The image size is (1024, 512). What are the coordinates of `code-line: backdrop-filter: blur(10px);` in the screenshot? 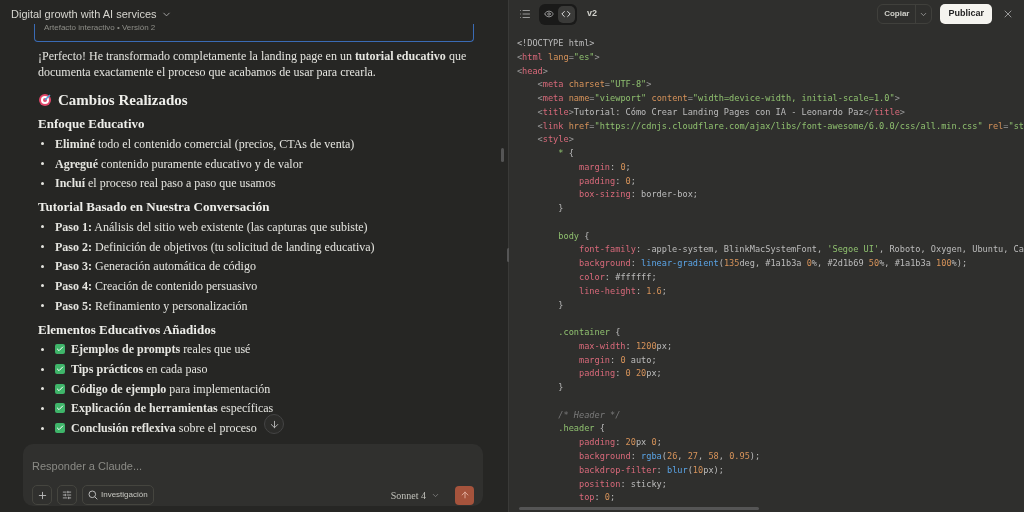 It's located at (651, 470).